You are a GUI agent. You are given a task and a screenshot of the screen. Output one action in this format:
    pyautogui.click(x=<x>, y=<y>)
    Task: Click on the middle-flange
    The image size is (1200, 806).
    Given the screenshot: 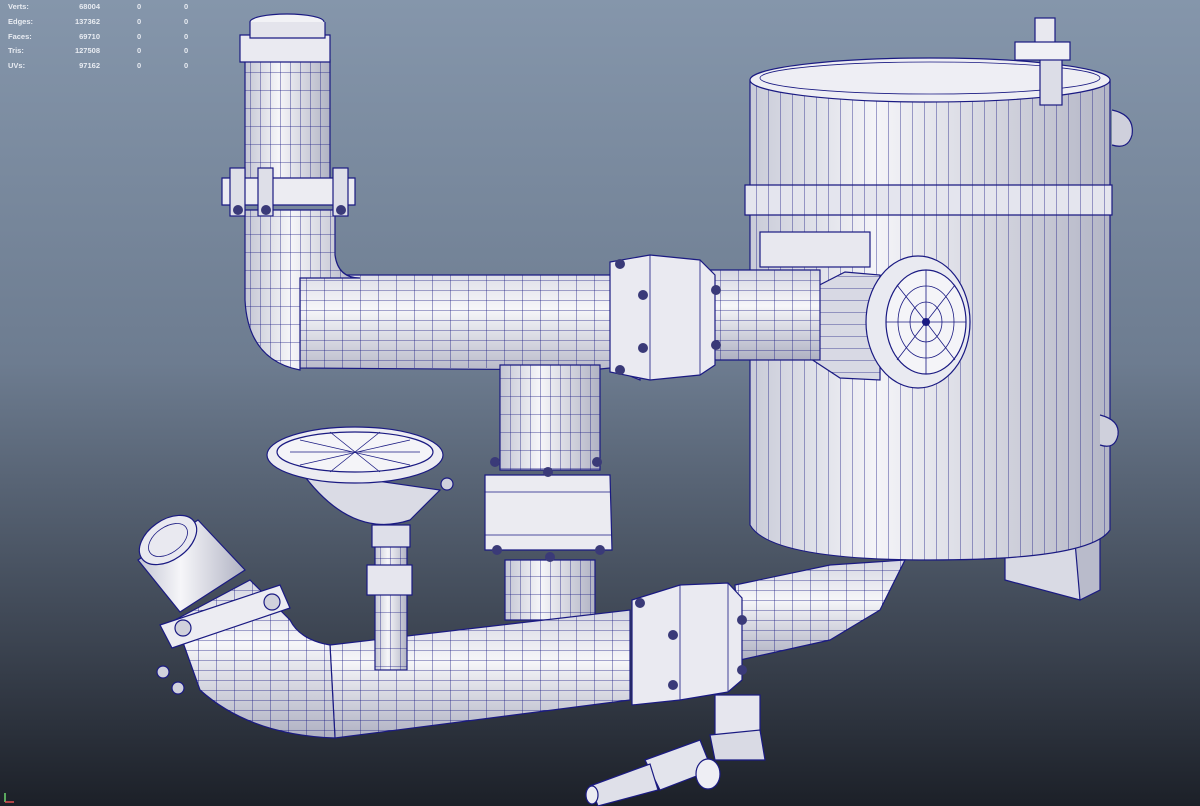 What is the action you would take?
    pyautogui.click(x=548, y=509)
    